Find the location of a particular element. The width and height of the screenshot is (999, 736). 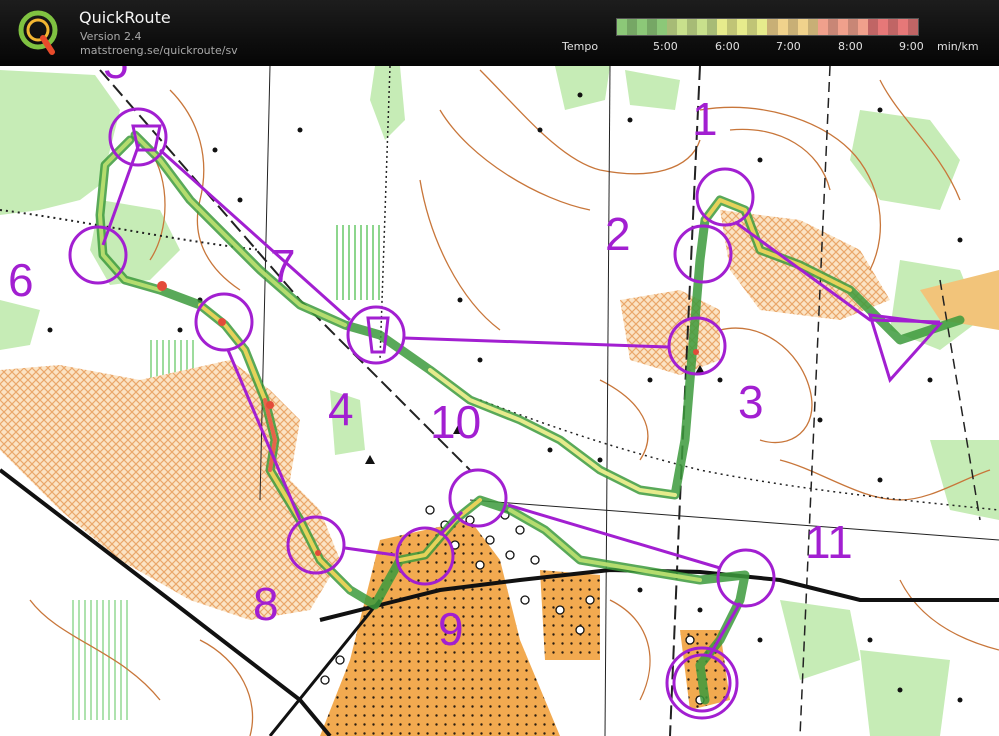

control-number: 10 is located at coordinates (455, 422).